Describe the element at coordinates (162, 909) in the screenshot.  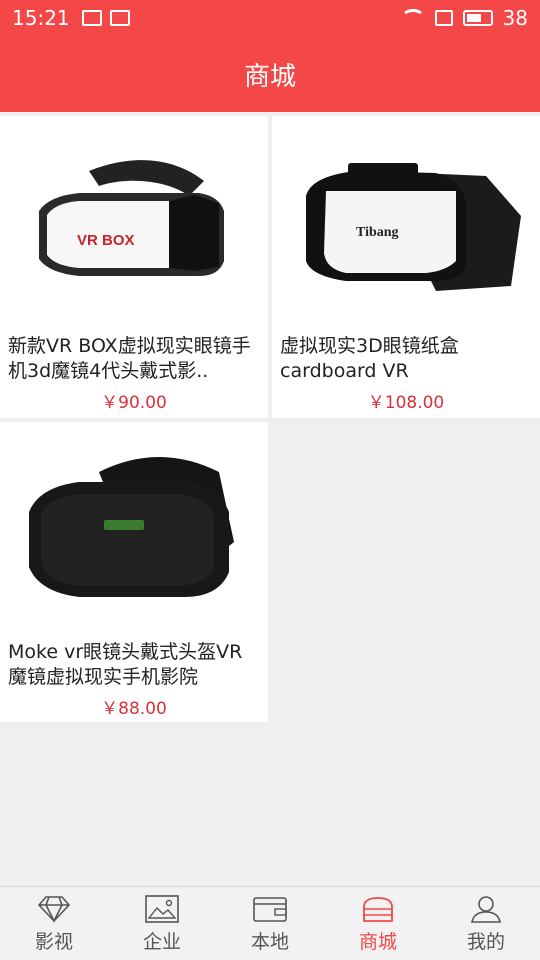
I see `image-icon` at that location.